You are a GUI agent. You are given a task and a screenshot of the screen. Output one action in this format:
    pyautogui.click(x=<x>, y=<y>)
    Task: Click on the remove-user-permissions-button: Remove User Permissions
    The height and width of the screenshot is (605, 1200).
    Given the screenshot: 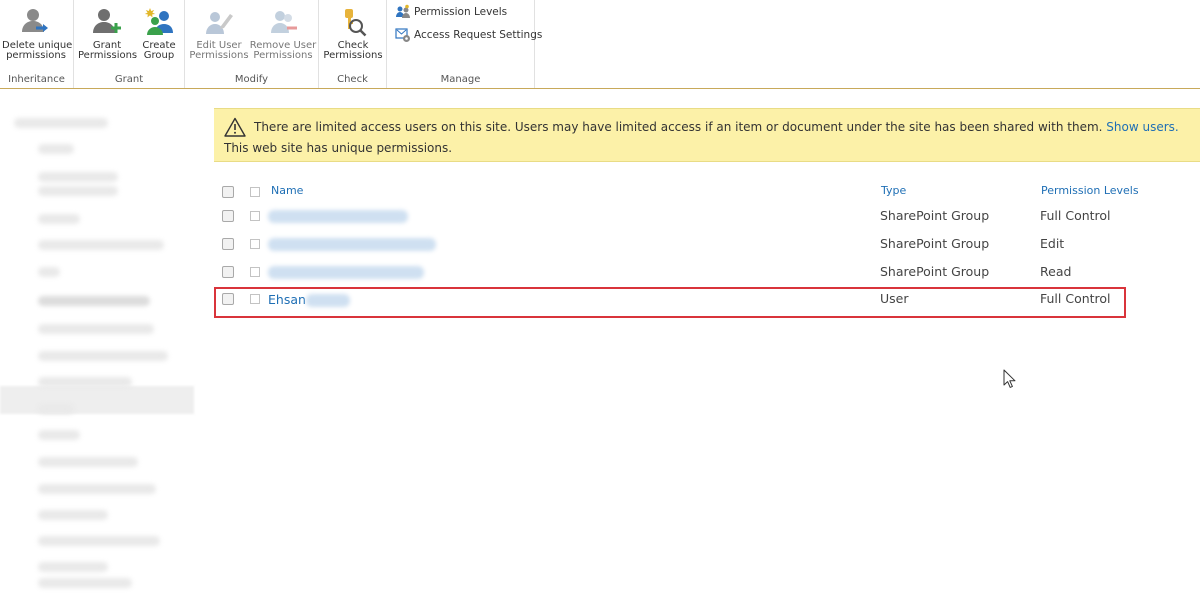 What is the action you would take?
    pyautogui.click(x=283, y=31)
    